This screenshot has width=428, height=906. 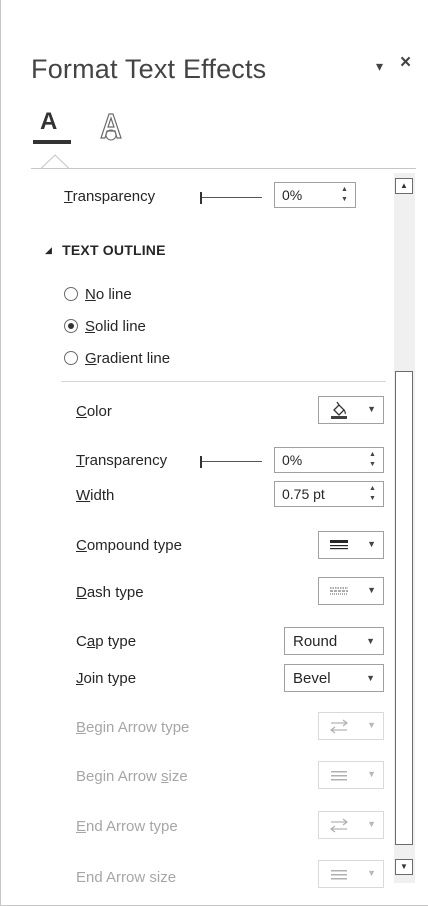 I want to click on dash-type-picker: ▼, so click(x=351, y=591).